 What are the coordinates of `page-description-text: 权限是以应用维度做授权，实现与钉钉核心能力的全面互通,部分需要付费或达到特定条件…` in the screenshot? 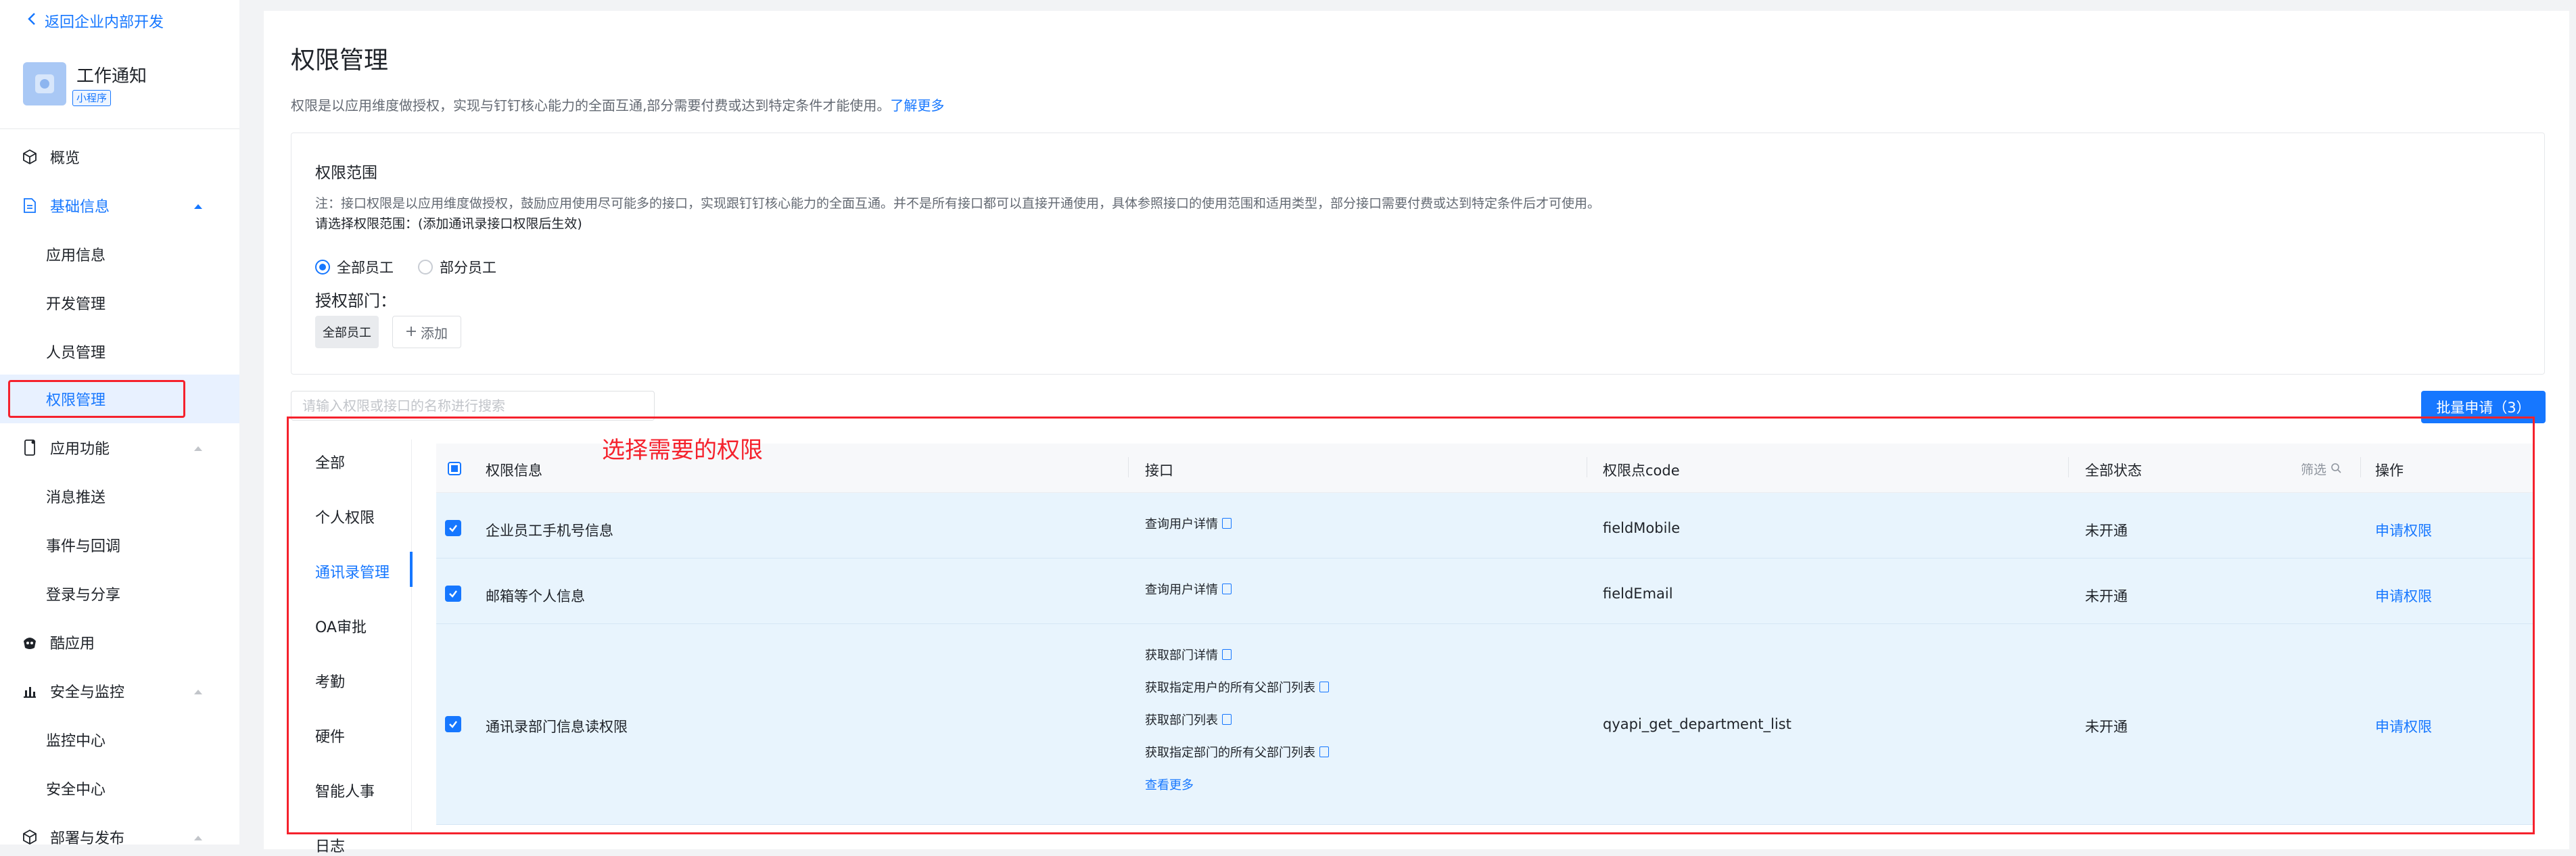 It's located at (591, 105).